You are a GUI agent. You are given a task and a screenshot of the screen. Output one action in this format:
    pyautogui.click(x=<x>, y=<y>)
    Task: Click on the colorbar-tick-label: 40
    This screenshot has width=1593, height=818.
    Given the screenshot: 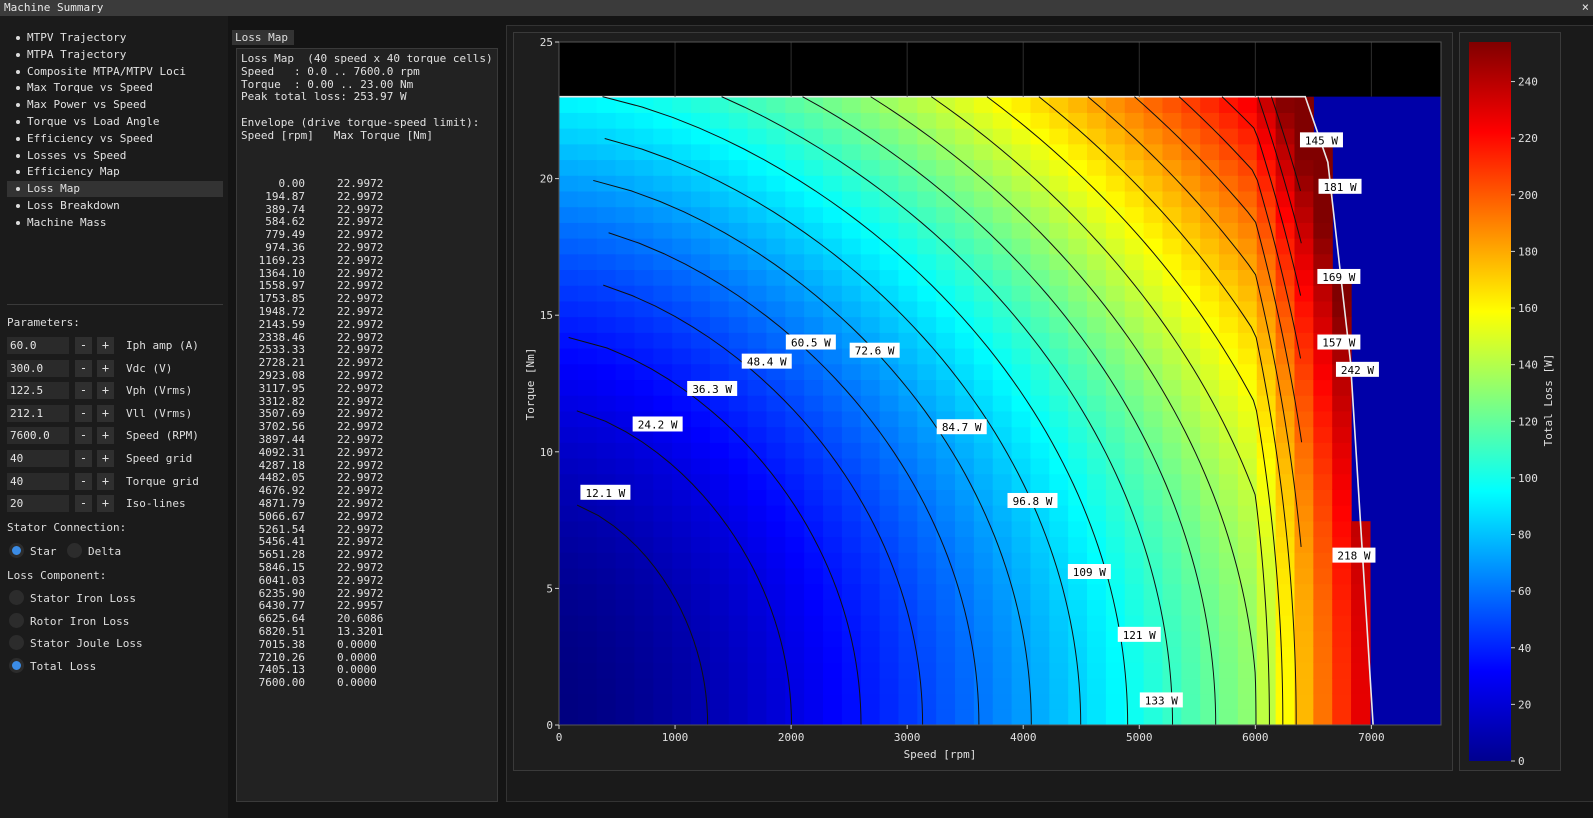 What is the action you would take?
    pyautogui.click(x=1524, y=648)
    